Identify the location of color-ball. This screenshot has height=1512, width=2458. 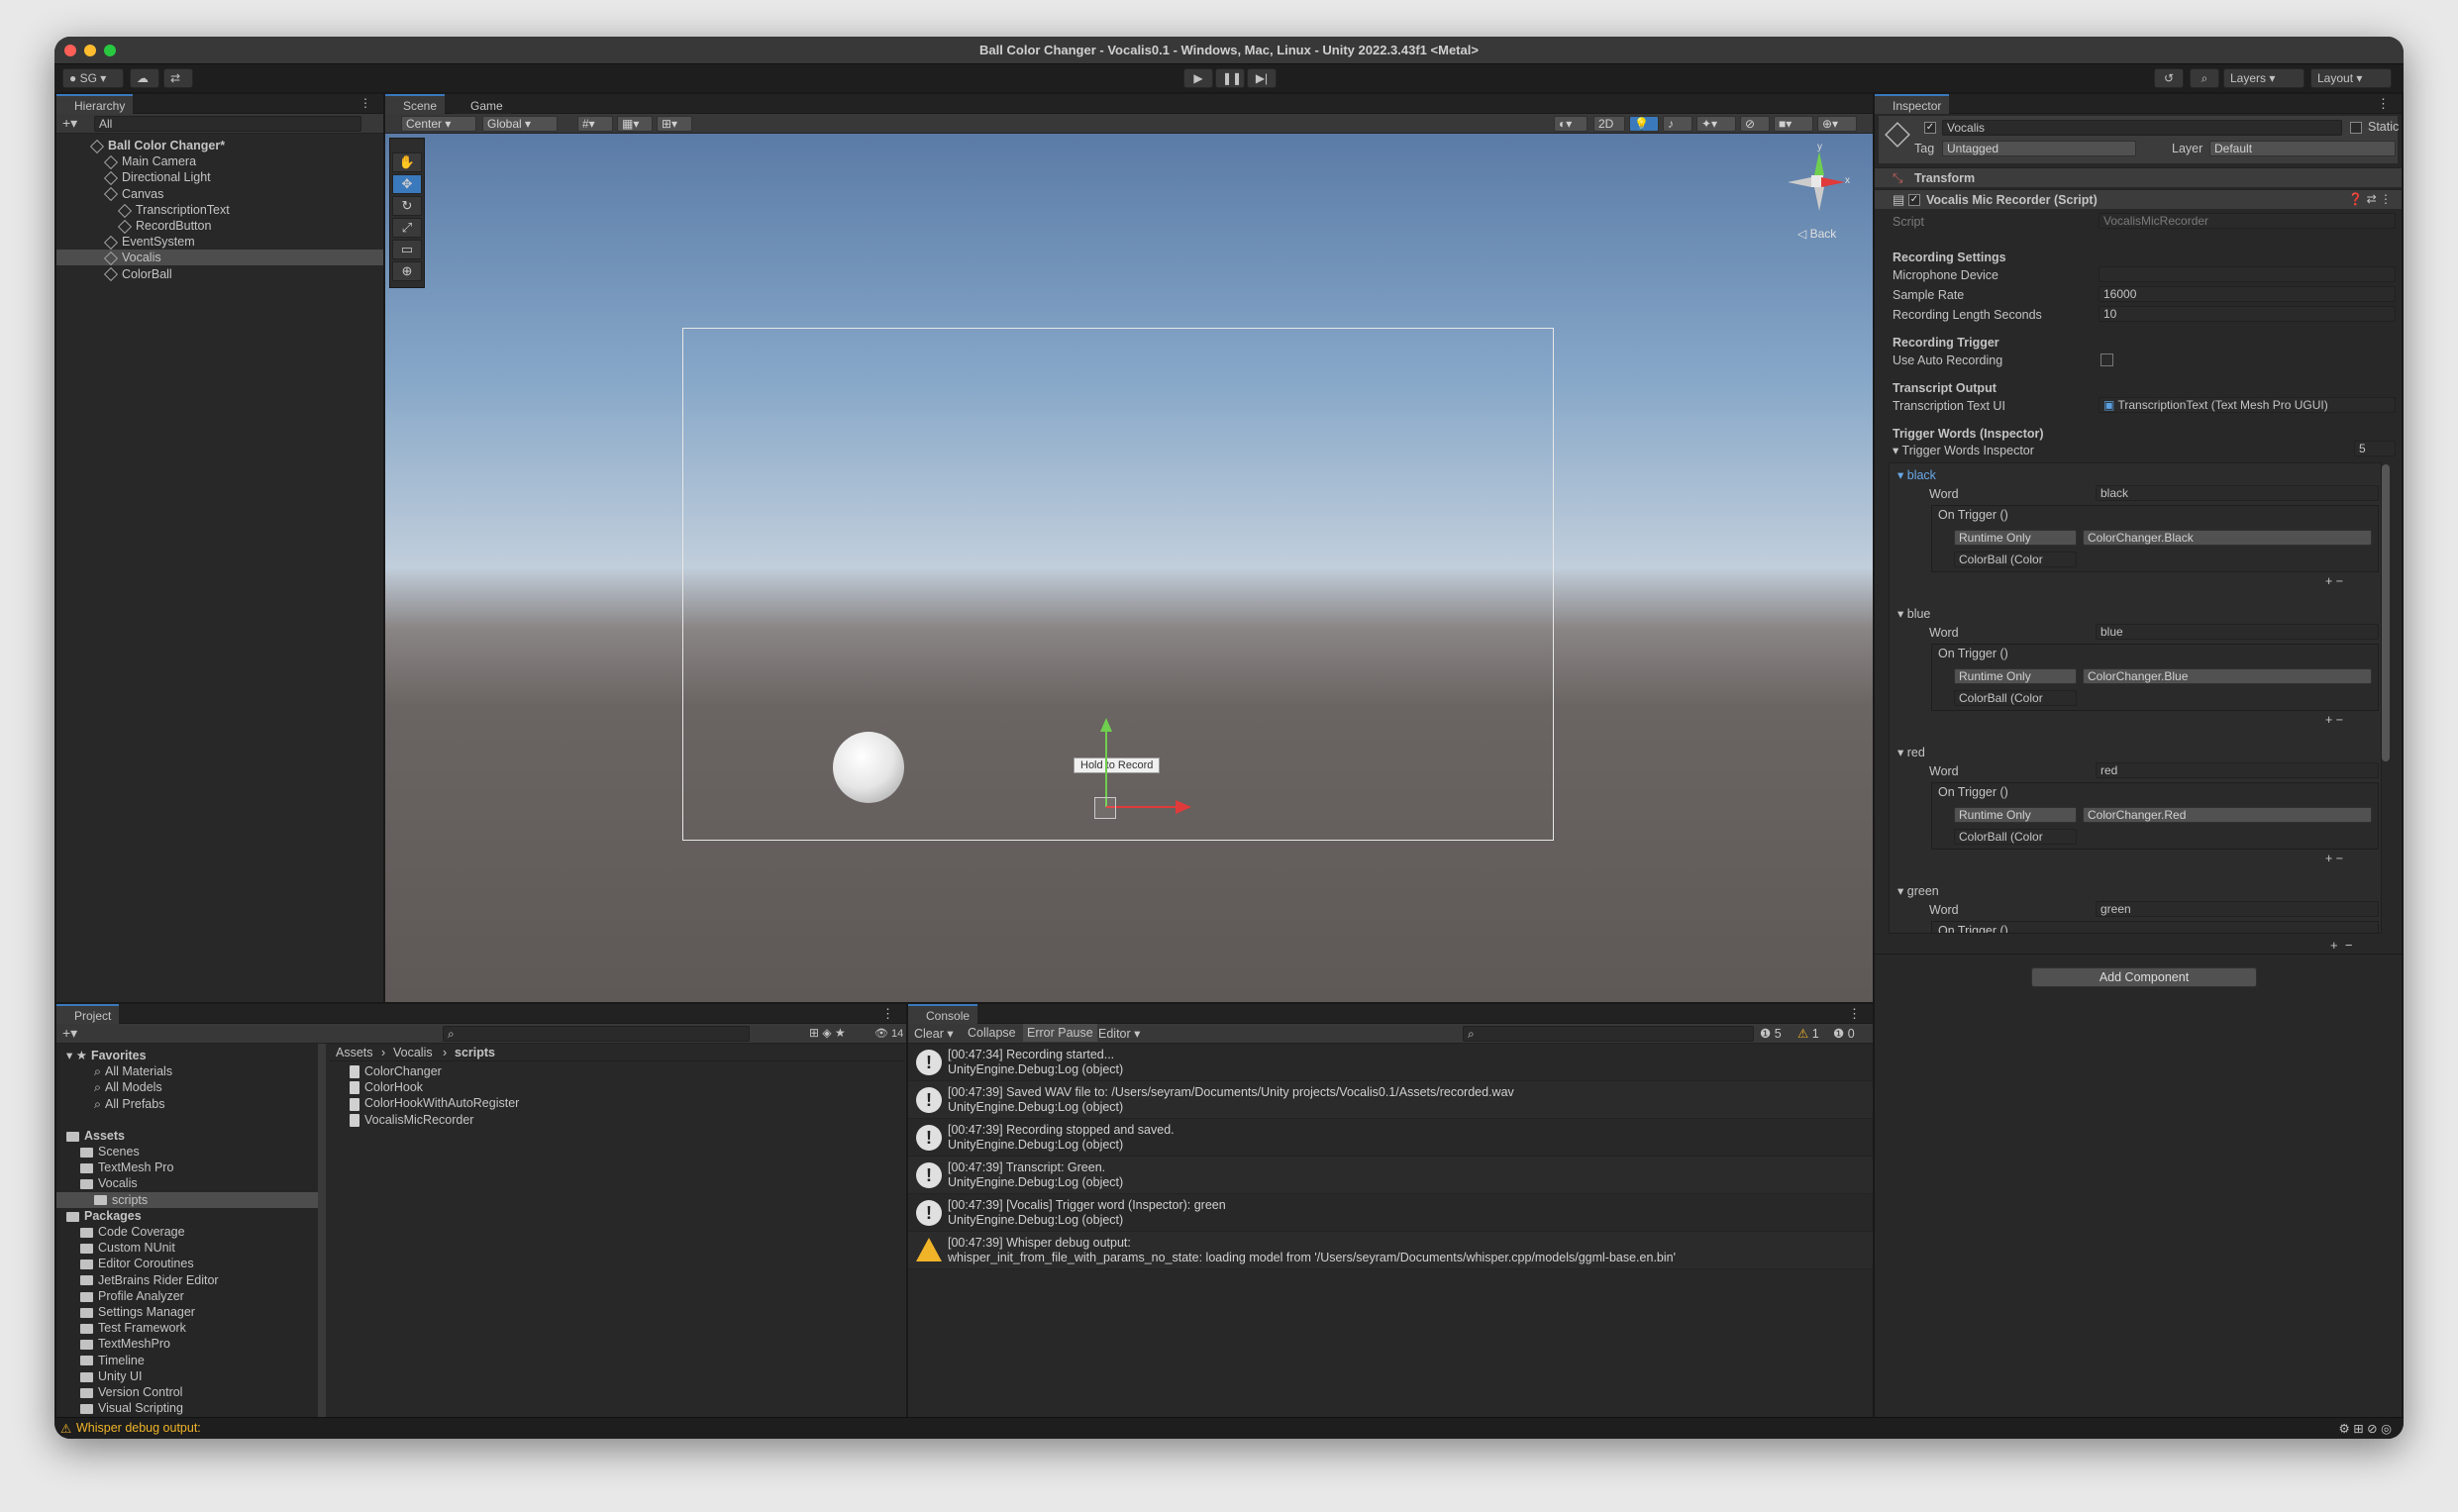
(868, 767).